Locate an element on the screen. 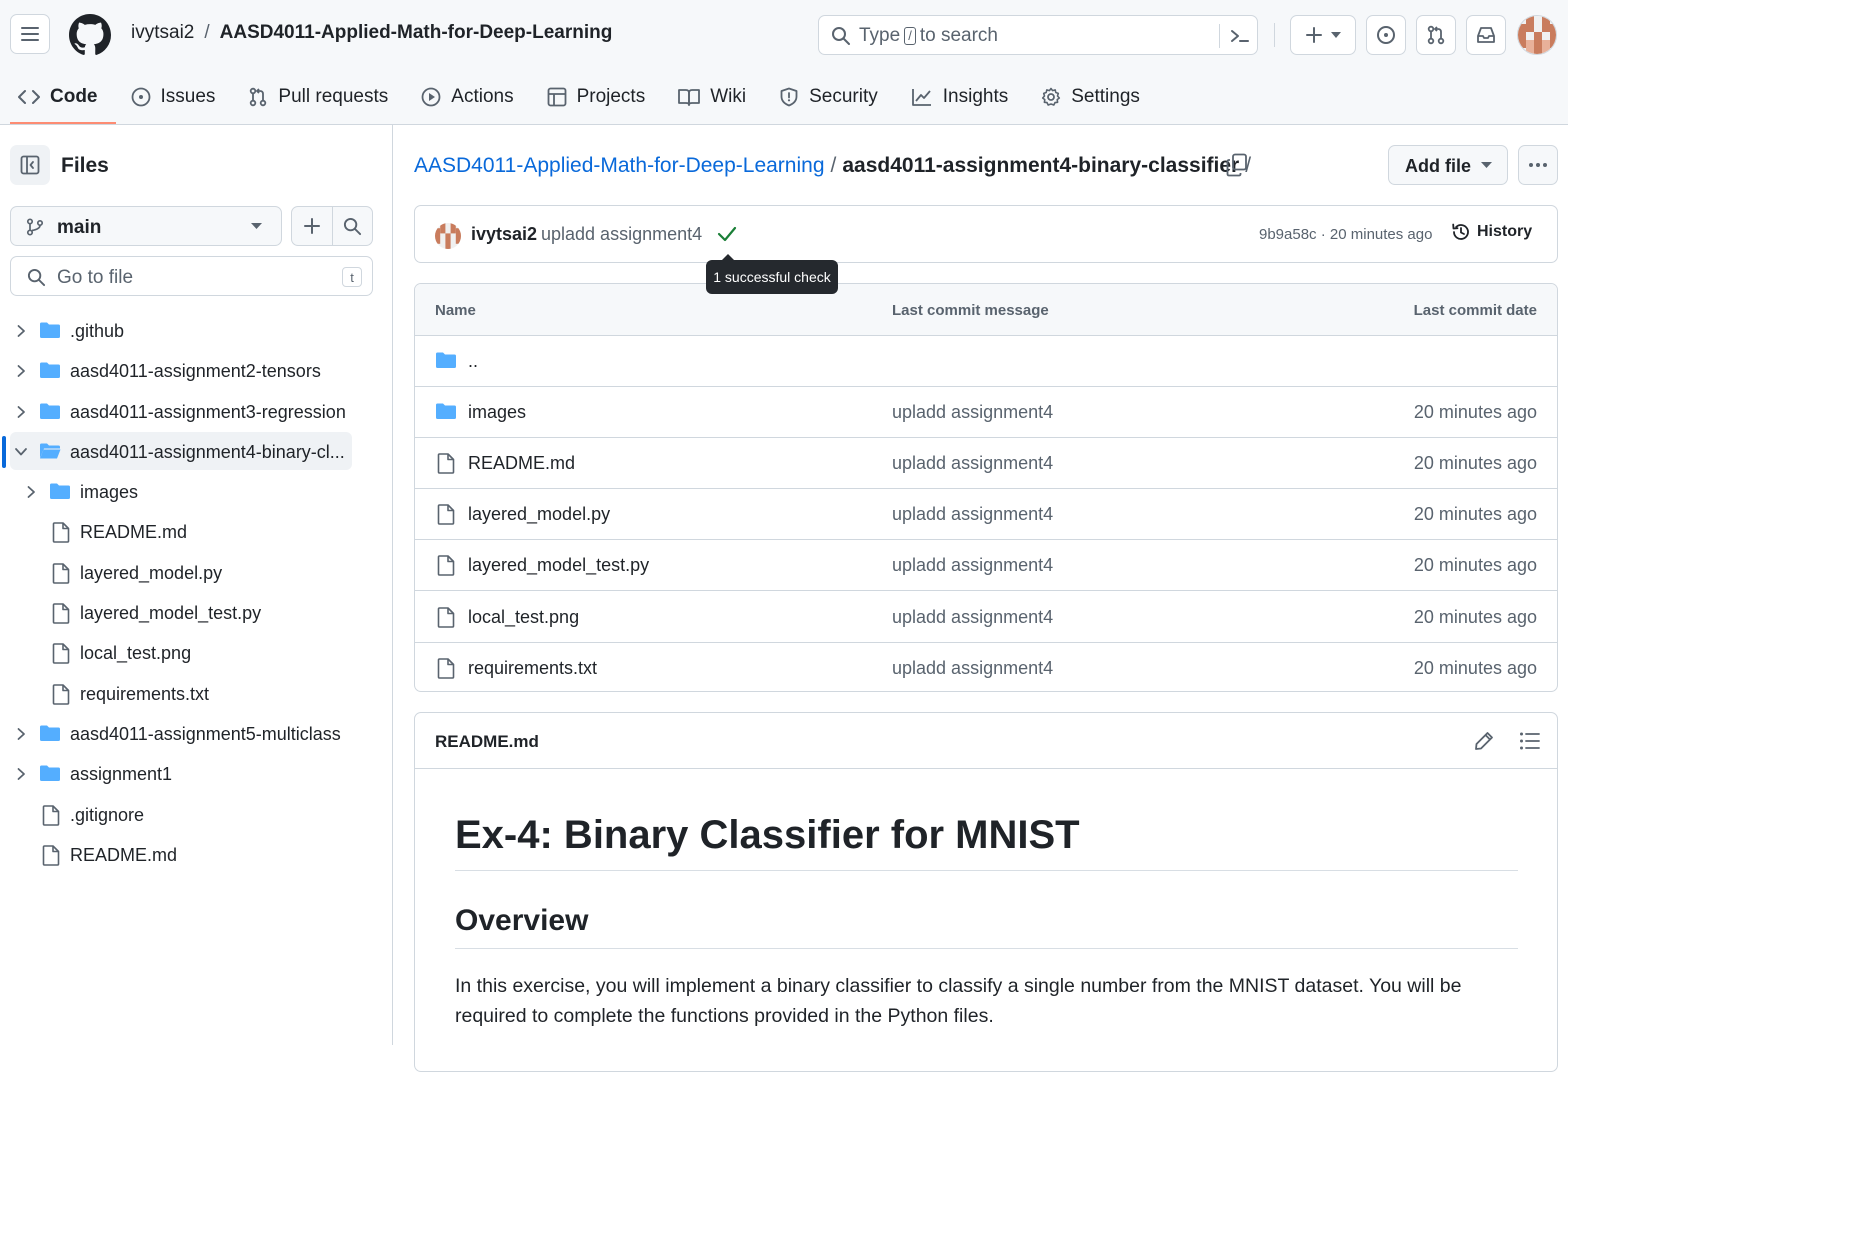 The height and width of the screenshot is (1245, 1870). search-placeholder-suffix: to search is located at coordinates (958, 35).